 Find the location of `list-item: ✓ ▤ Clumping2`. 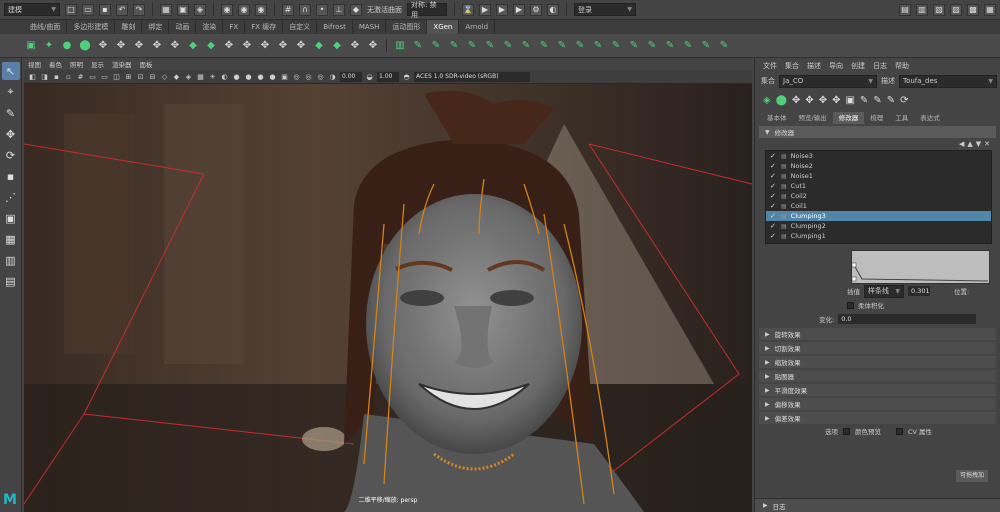

list-item: ✓ ▤ Clumping2 is located at coordinates (878, 226).